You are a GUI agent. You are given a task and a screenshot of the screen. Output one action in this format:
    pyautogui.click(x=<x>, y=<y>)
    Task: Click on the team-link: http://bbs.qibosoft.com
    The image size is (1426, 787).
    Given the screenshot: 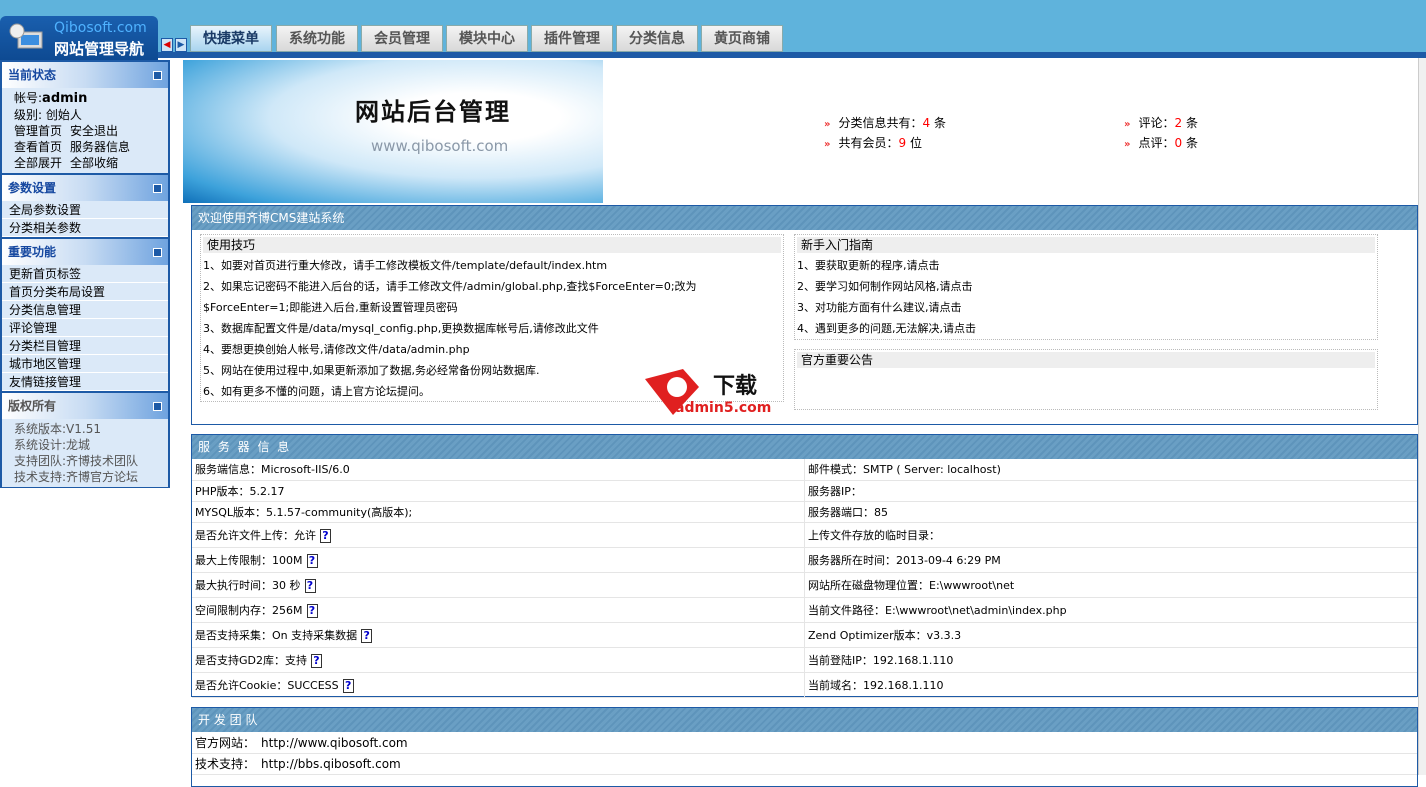 What is the action you would take?
    pyautogui.click(x=331, y=764)
    